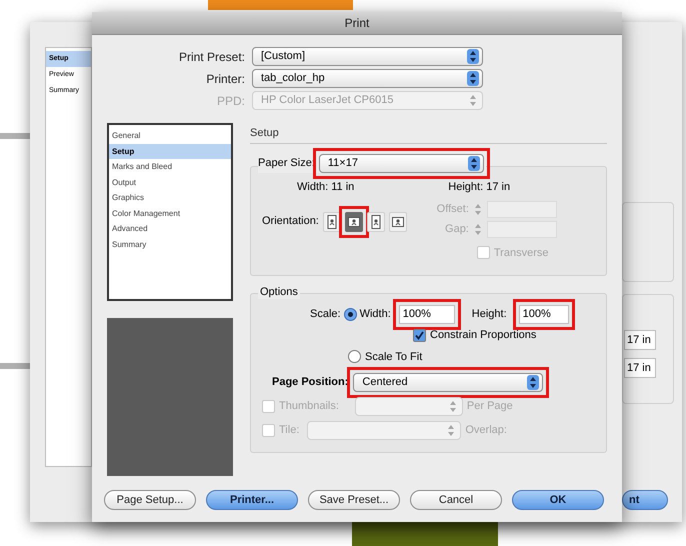 This screenshot has width=686, height=546. Describe the element at coordinates (489, 314) in the screenshot. I see `field-label: Height:` at that location.